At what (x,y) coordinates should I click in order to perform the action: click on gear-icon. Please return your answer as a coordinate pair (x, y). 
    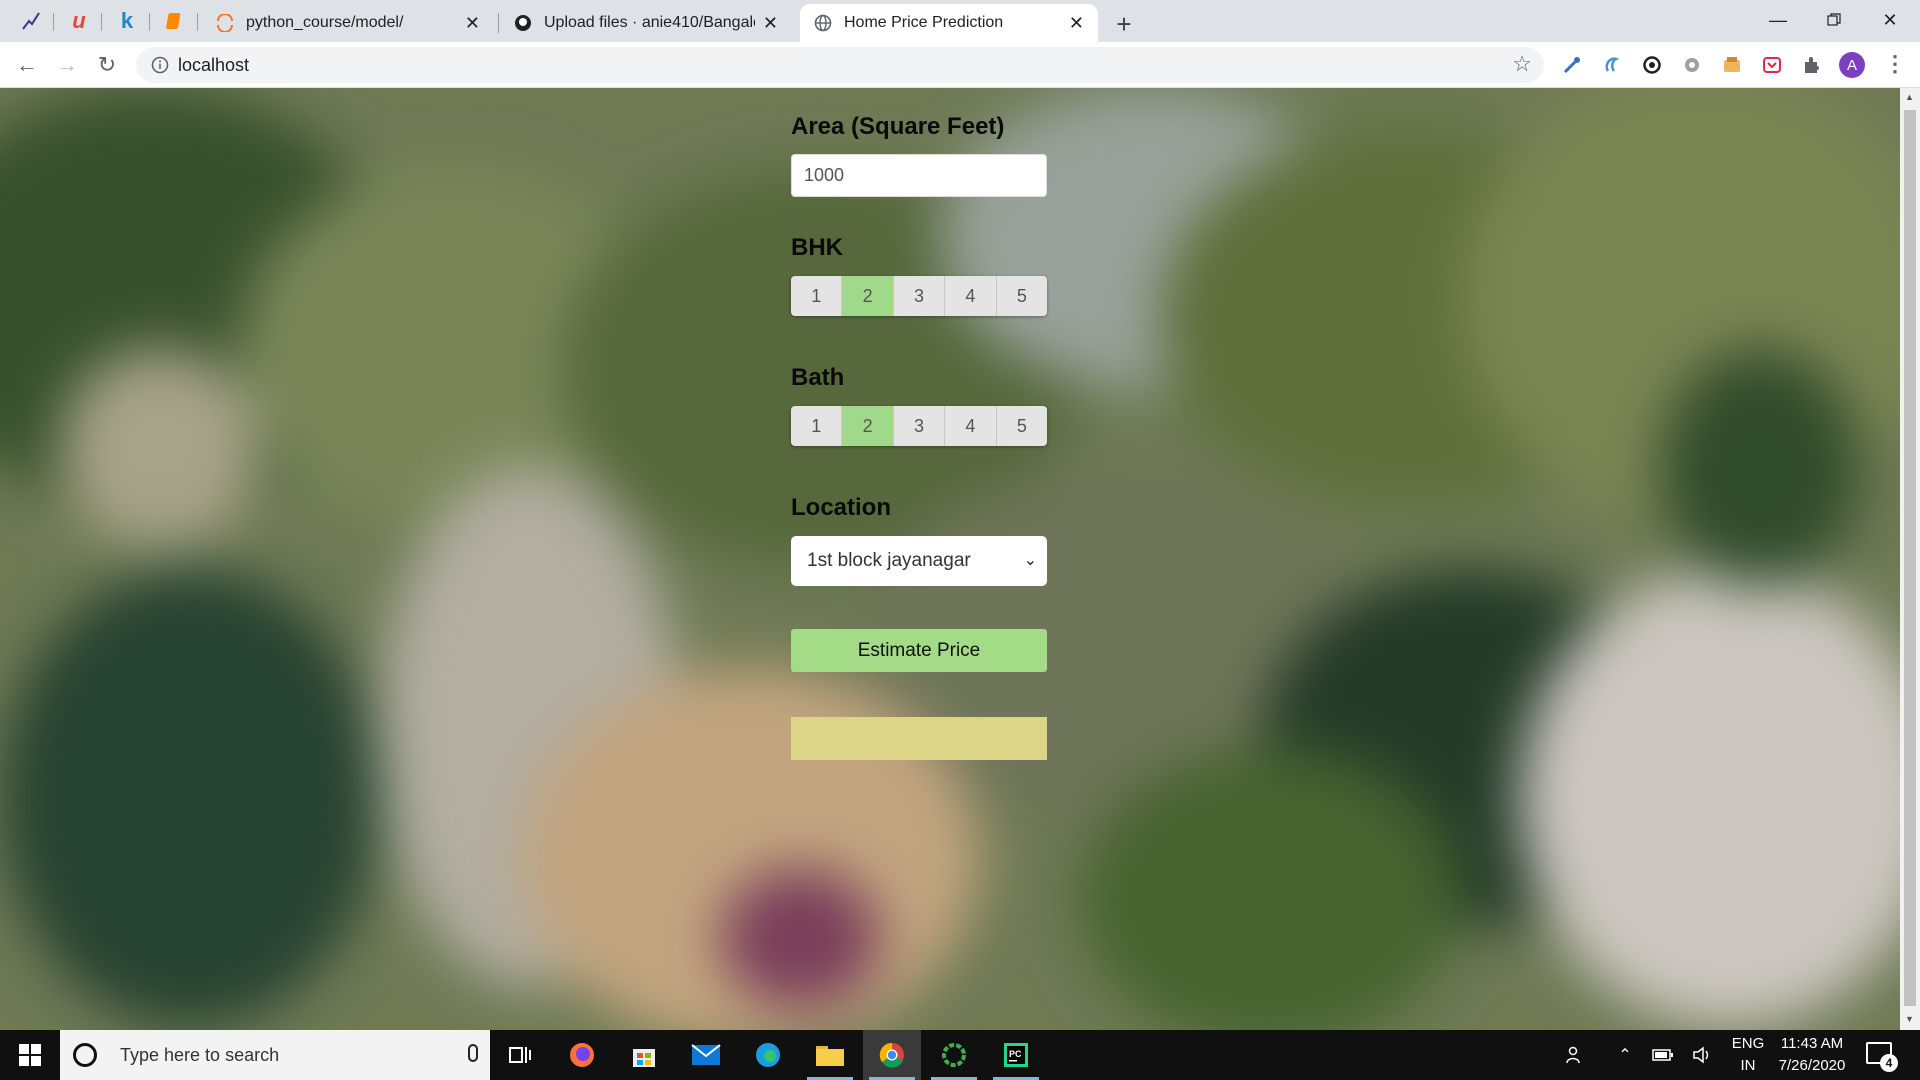
    Looking at the image, I should click on (1692, 65).